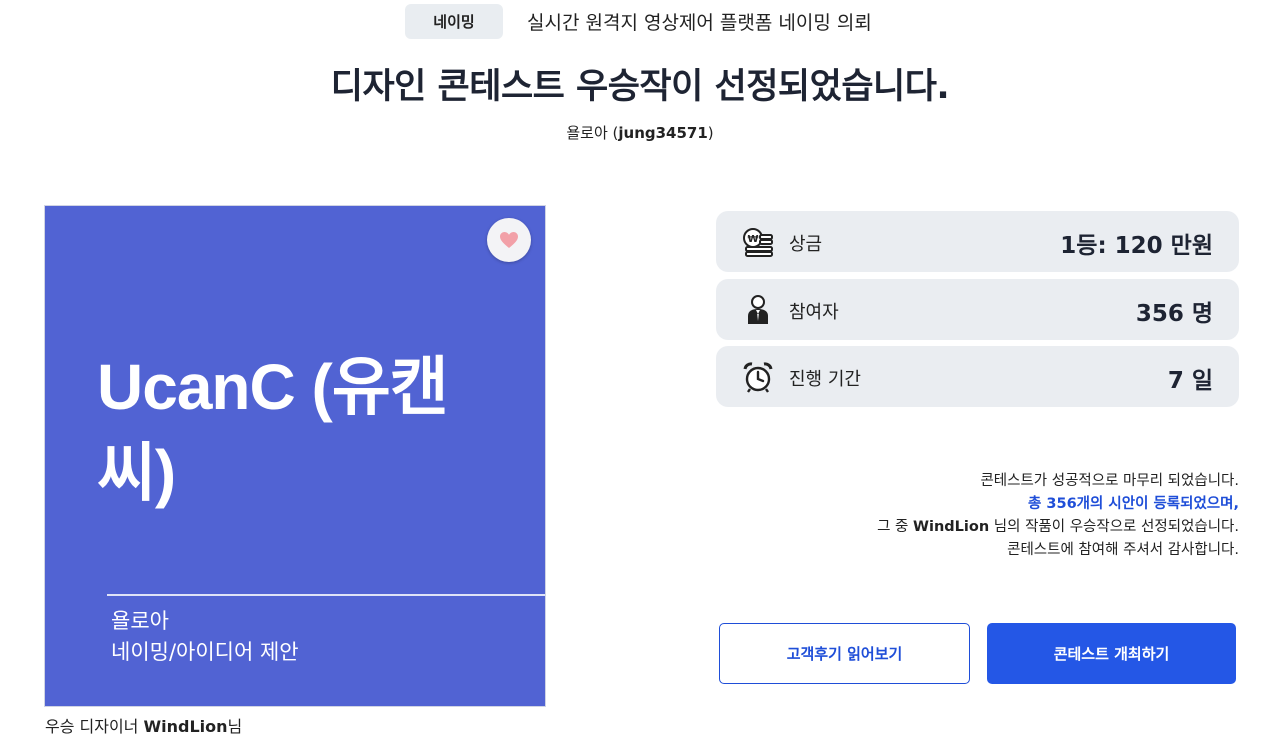  Describe the element at coordinates (273, 430) in the screenshot. I see `entry-name: UcanC (유캔씨)` at that location.